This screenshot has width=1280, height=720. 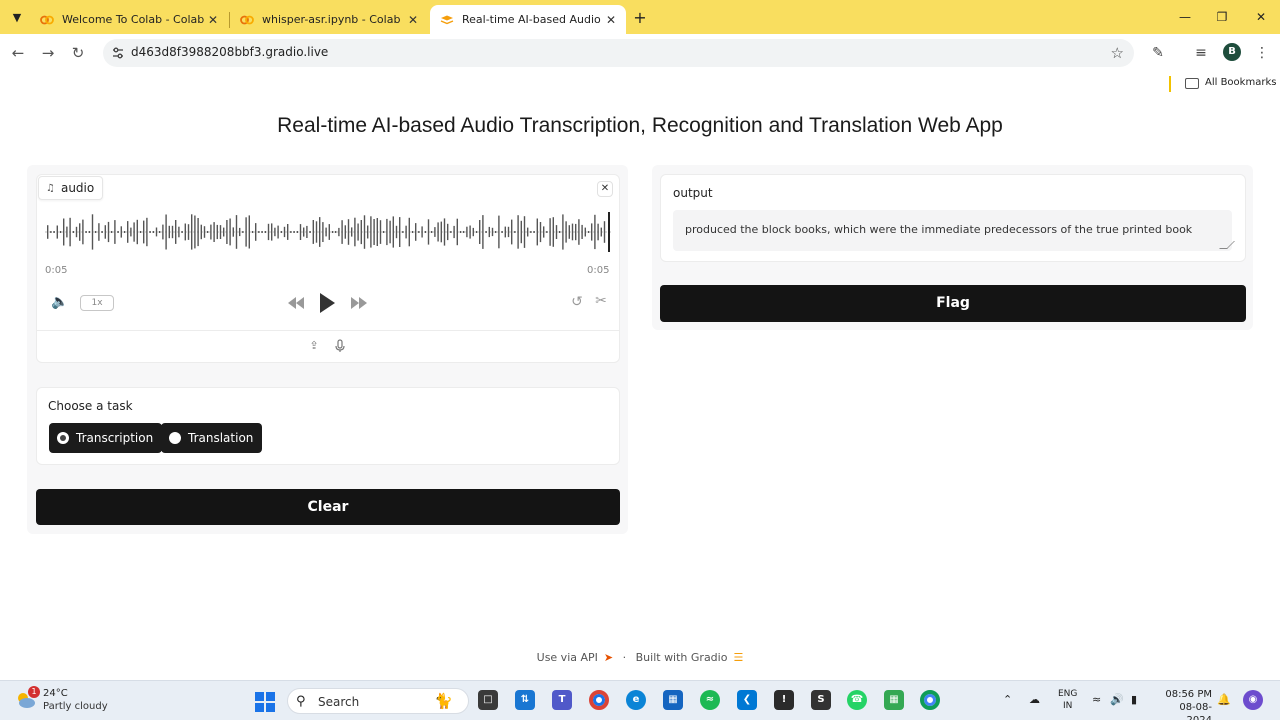 What do you see at coordinates (129, 19) in the screenshot?
I see `tab-welcome-colab: Welcome To Colab - Colab ✕` at bounding box center [129, 19].